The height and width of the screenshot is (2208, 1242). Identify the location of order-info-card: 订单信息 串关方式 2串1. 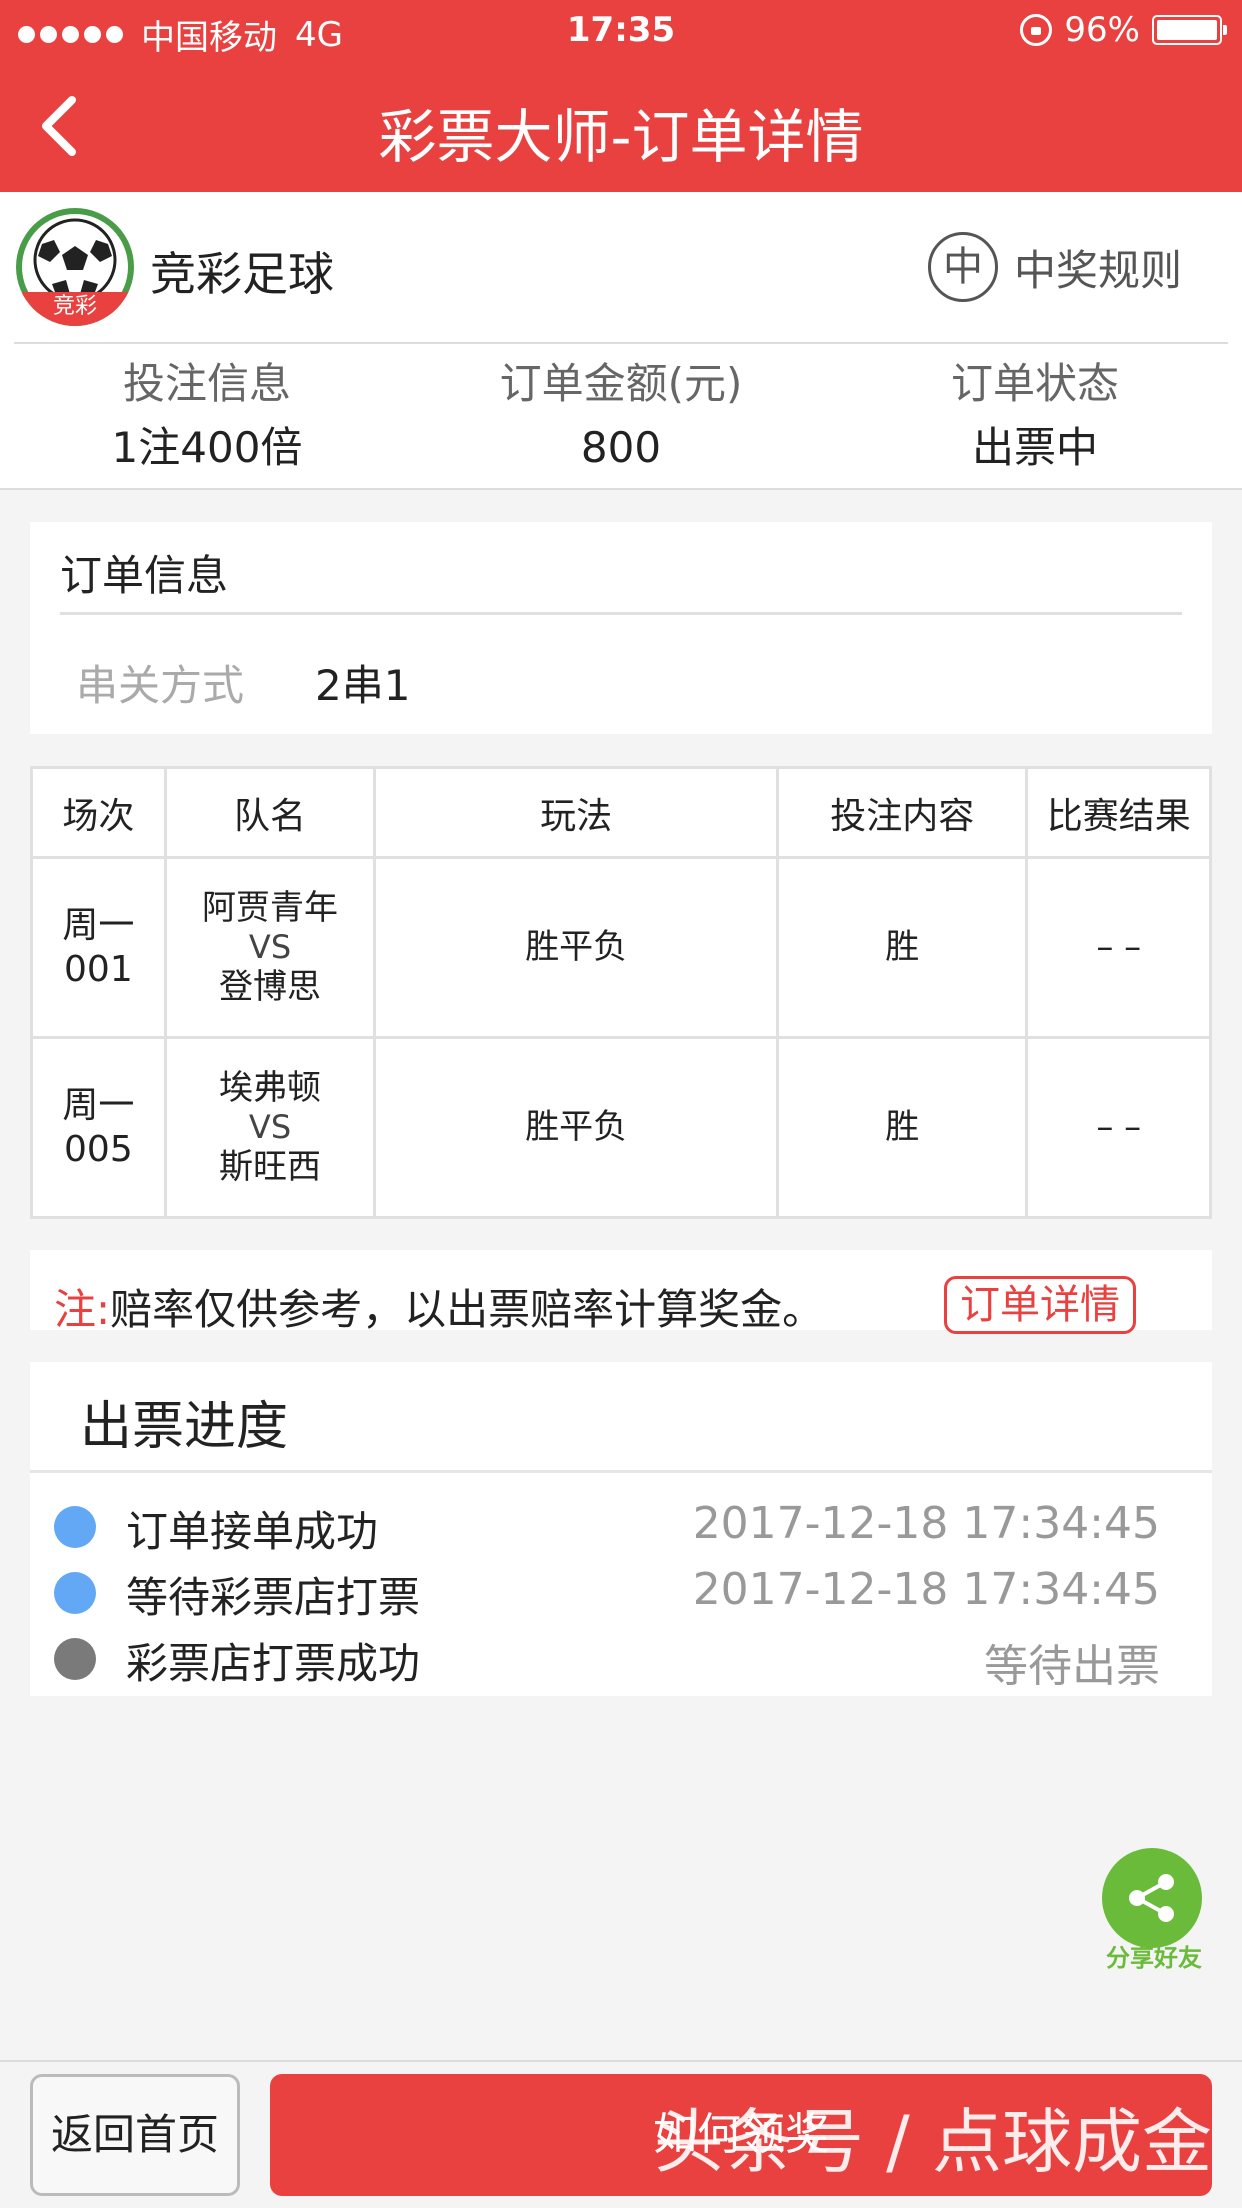
(621, 628).